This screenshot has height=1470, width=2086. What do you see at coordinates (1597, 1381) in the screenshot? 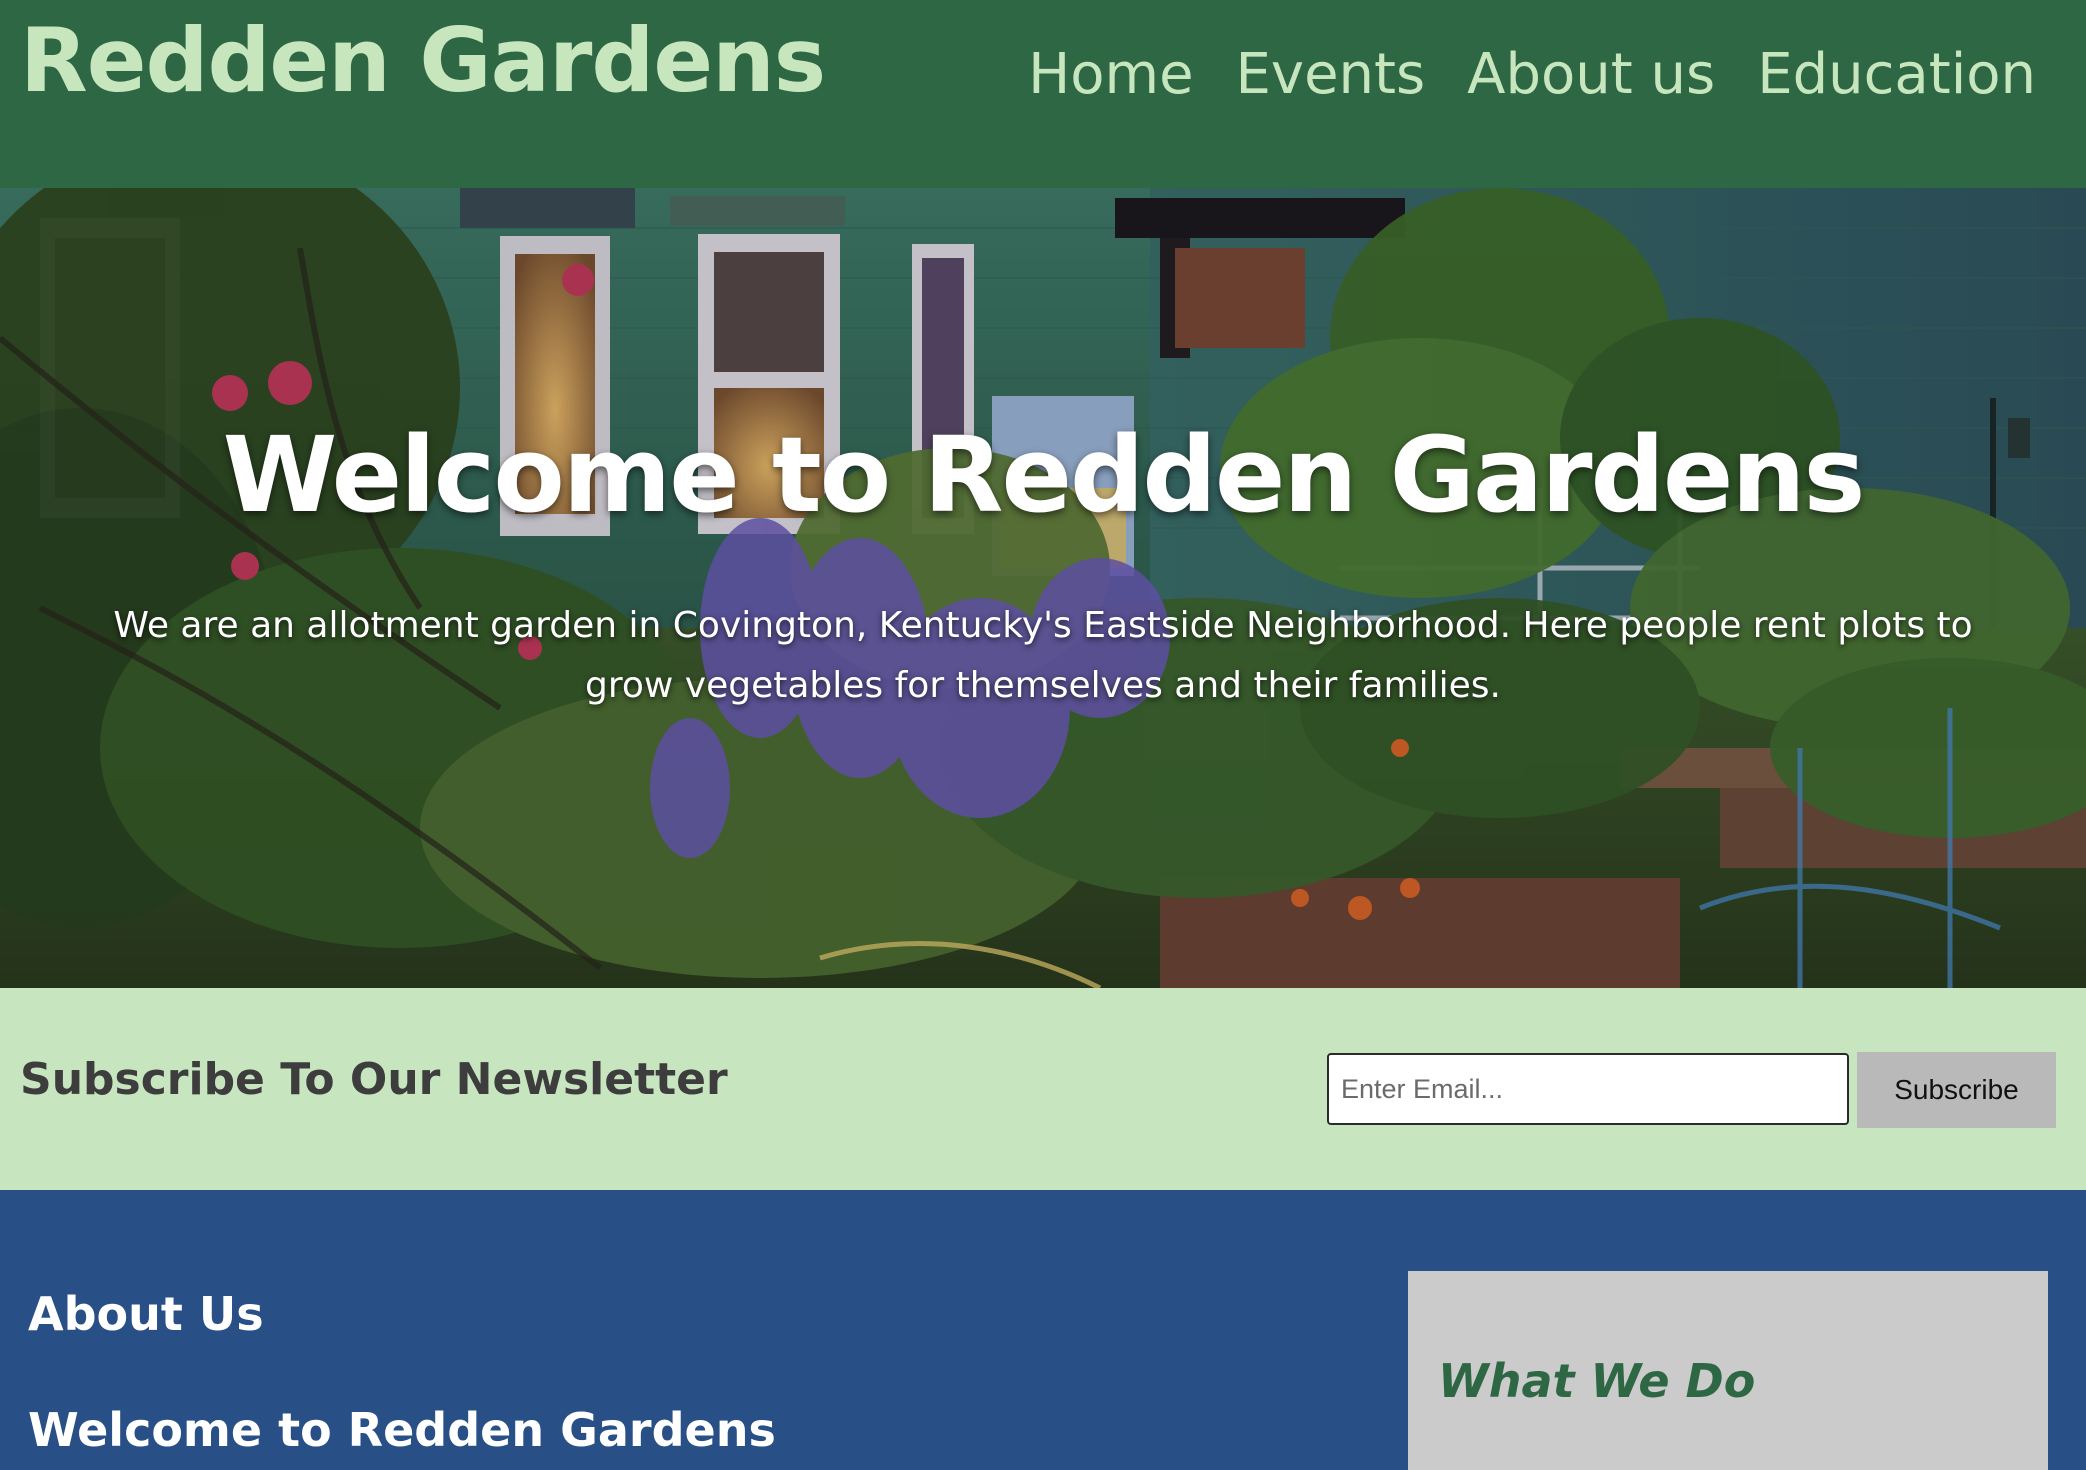
I see `what-we-do-heading: What We Do` at bounding box center [1597, 1381].